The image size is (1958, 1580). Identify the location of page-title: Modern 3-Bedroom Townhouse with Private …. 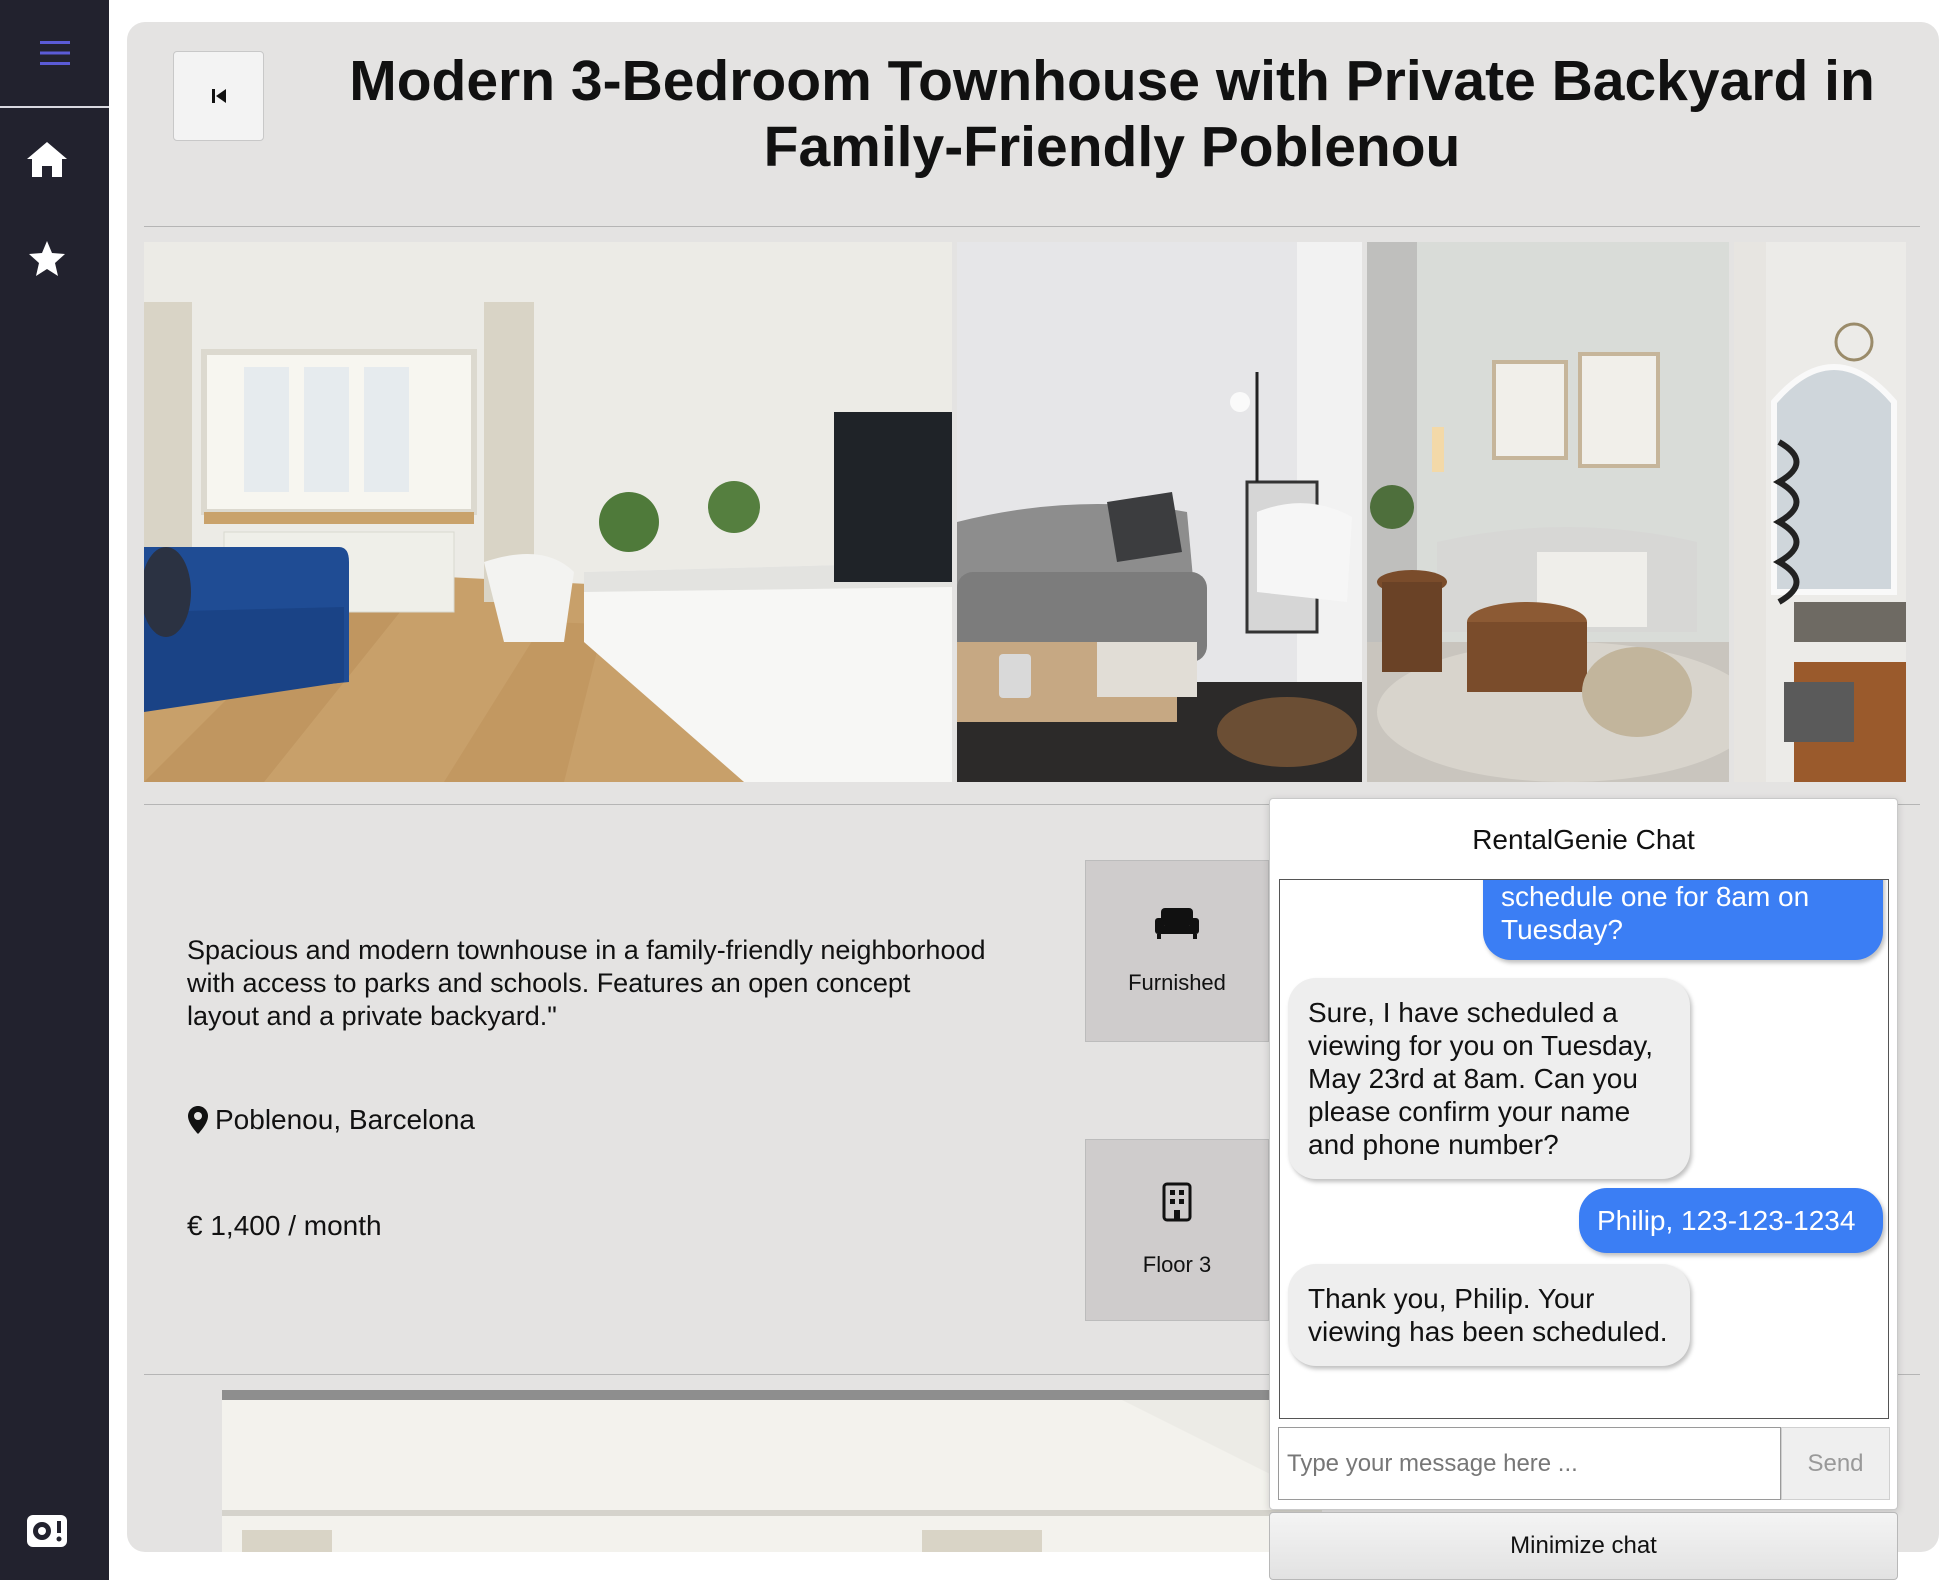
(1112, 114).